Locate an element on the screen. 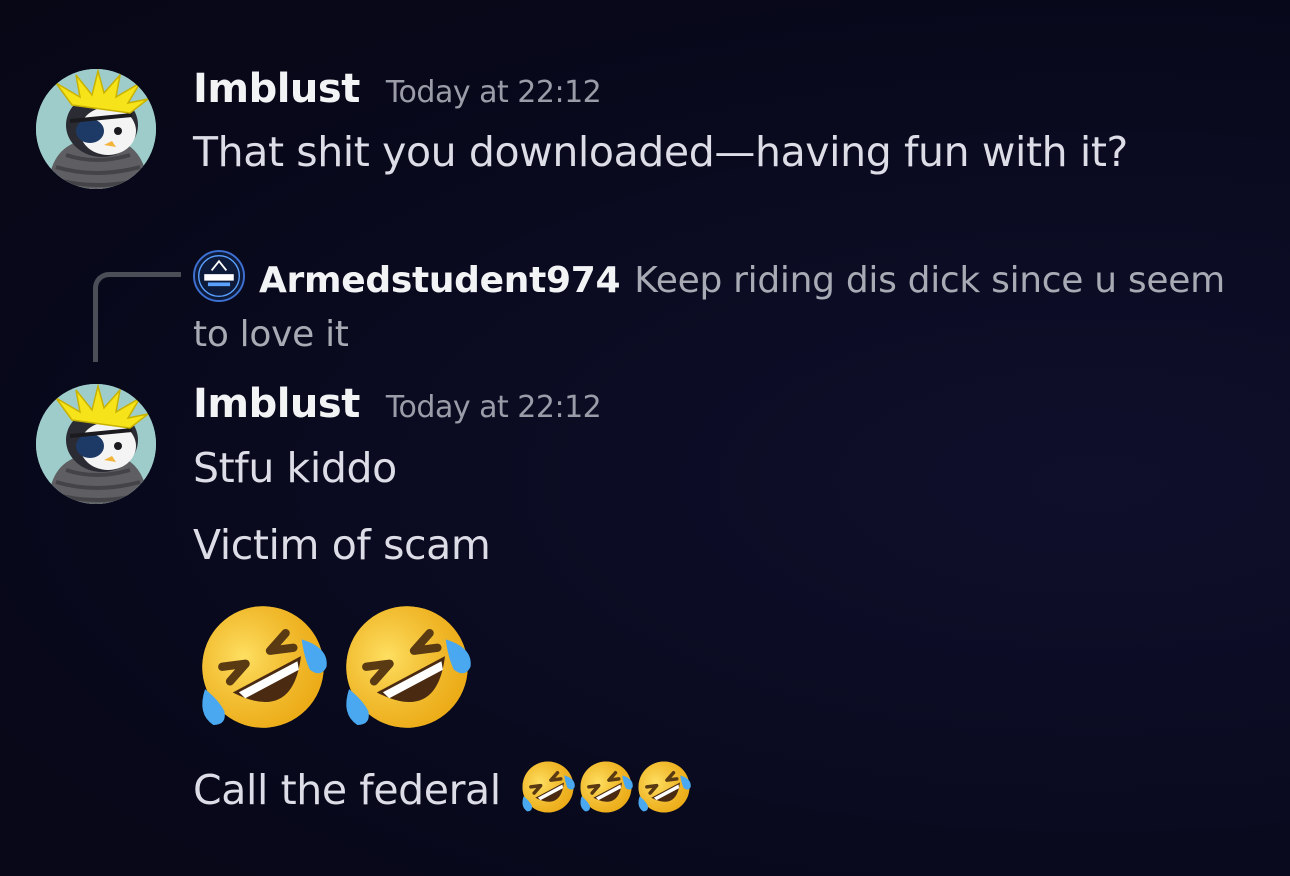  message-text: Stfu kiddo is located at coordinates (295, 468).